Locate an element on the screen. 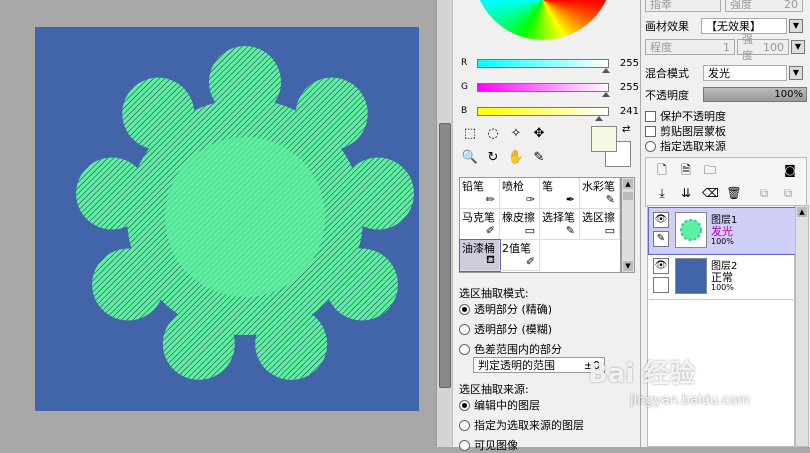 This screenshot has width=810, height=453. hand-icon: ✋ is located at coordinates (516, 158).